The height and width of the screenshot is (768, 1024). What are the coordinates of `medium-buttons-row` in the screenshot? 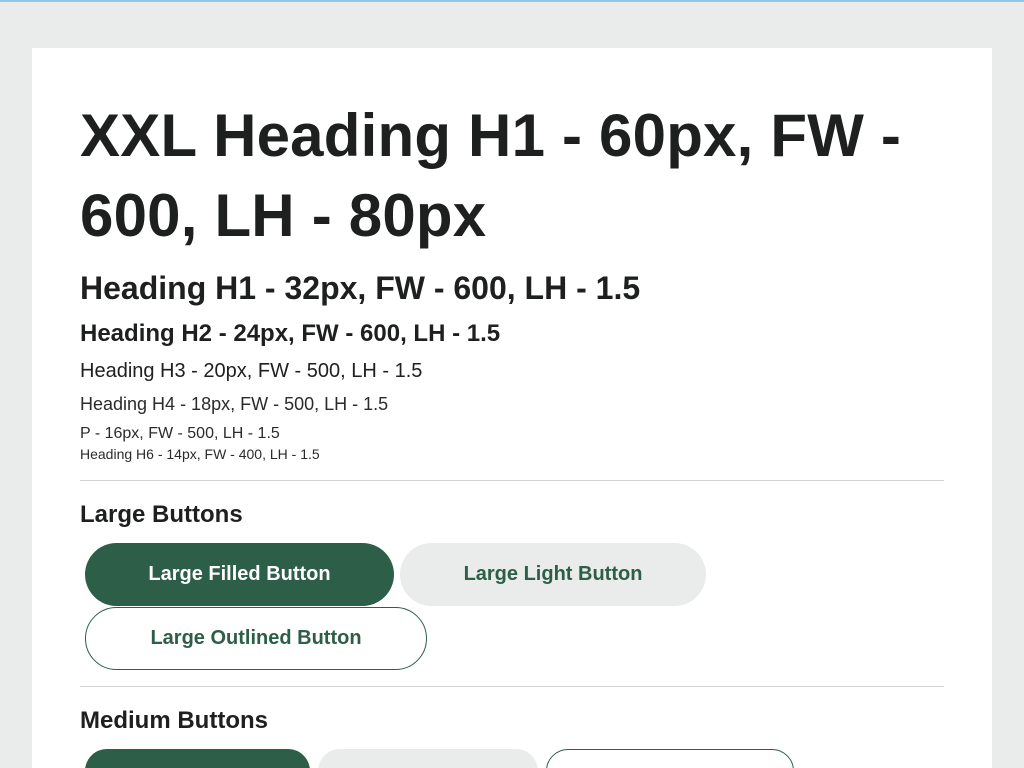 It's located at (512, 758).